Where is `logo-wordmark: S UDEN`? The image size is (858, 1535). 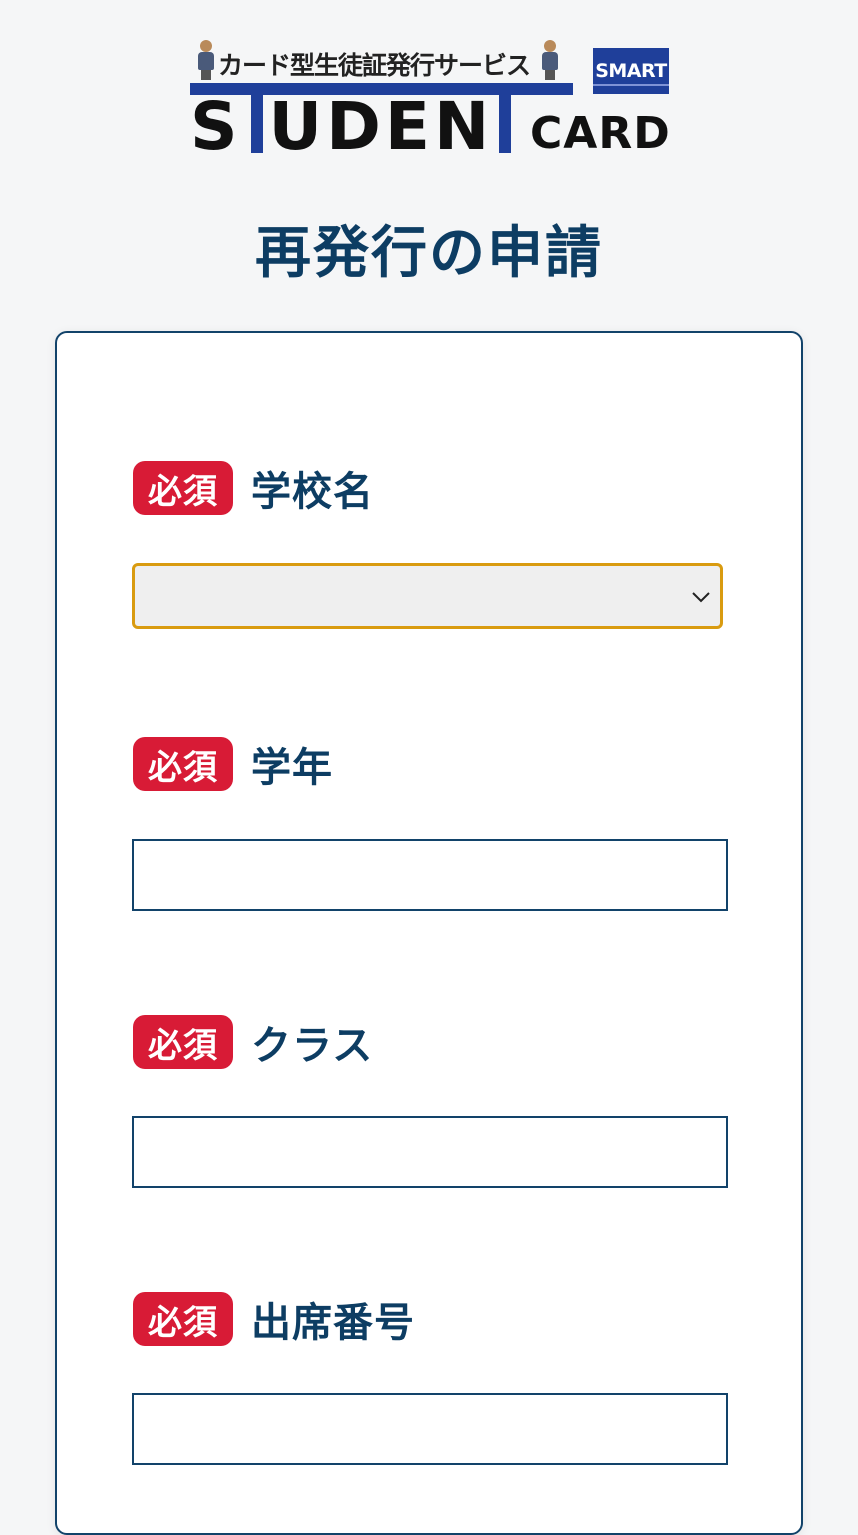 logo-wordmark: S UDEN is located at coordinates (342, 126).